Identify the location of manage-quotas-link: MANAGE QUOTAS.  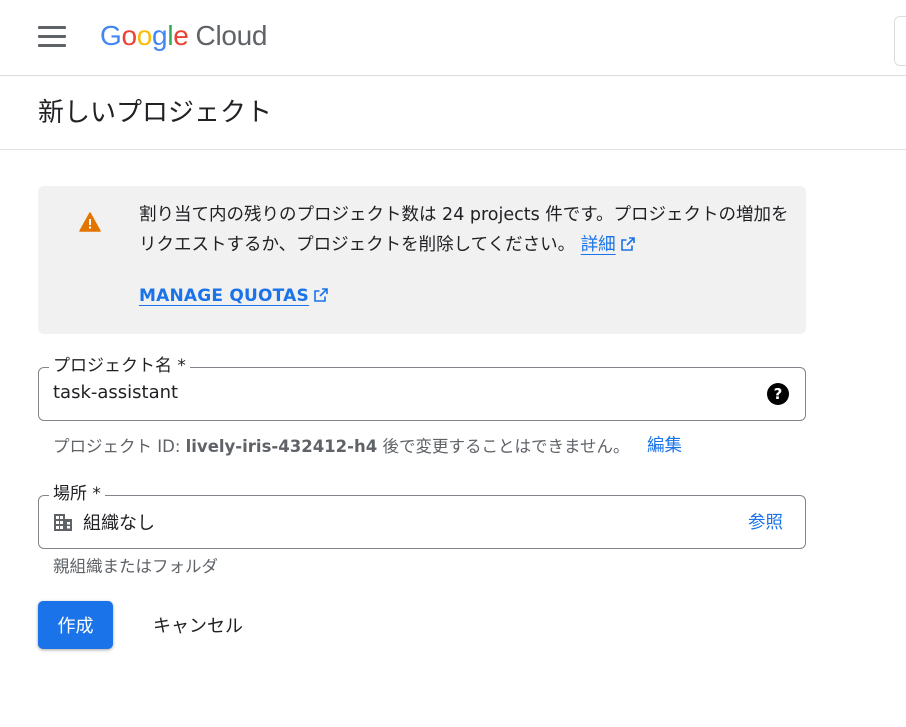
(234, 296).